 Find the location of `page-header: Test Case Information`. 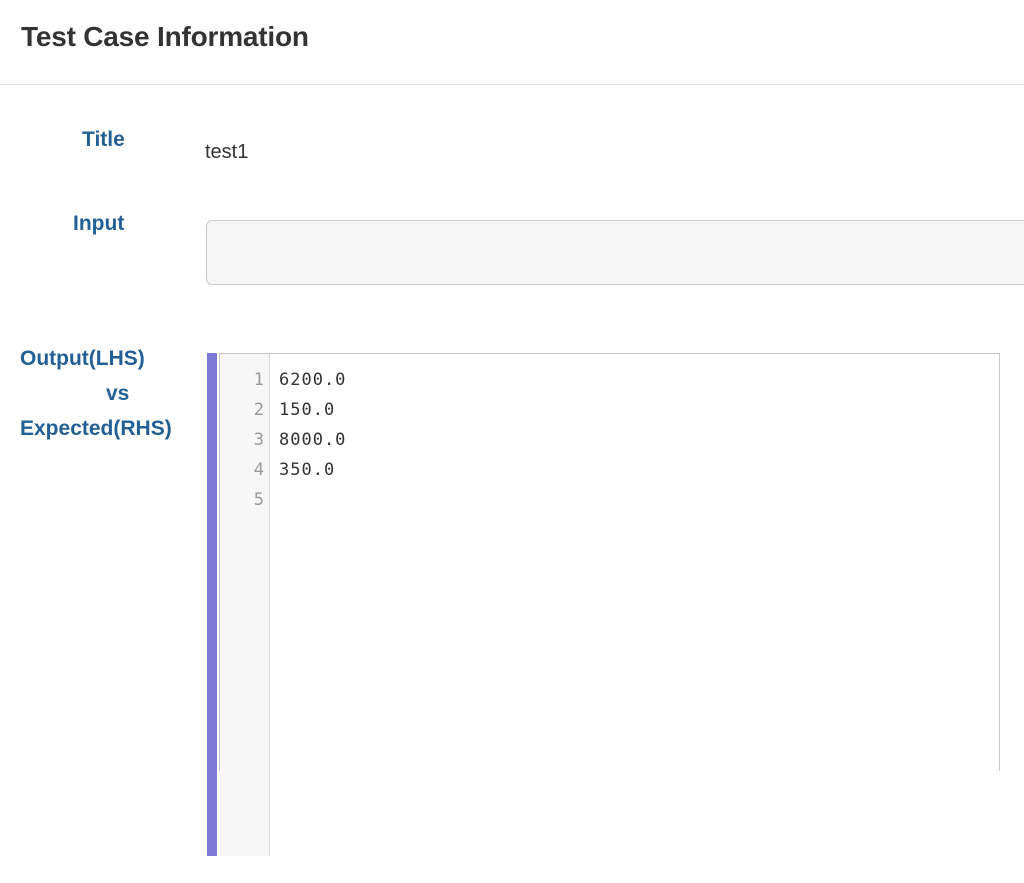

page-header: Test Case Information is located at coordinates (512, 42).